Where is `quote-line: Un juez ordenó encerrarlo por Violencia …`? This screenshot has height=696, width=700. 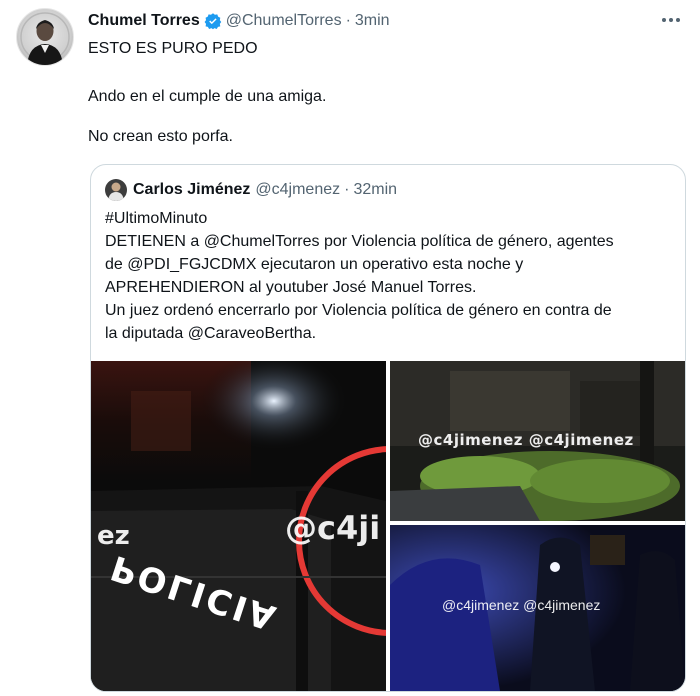 quote-line: Un juez ordenó encerrarlo por Violencia … is located at coordinates (358, 310).